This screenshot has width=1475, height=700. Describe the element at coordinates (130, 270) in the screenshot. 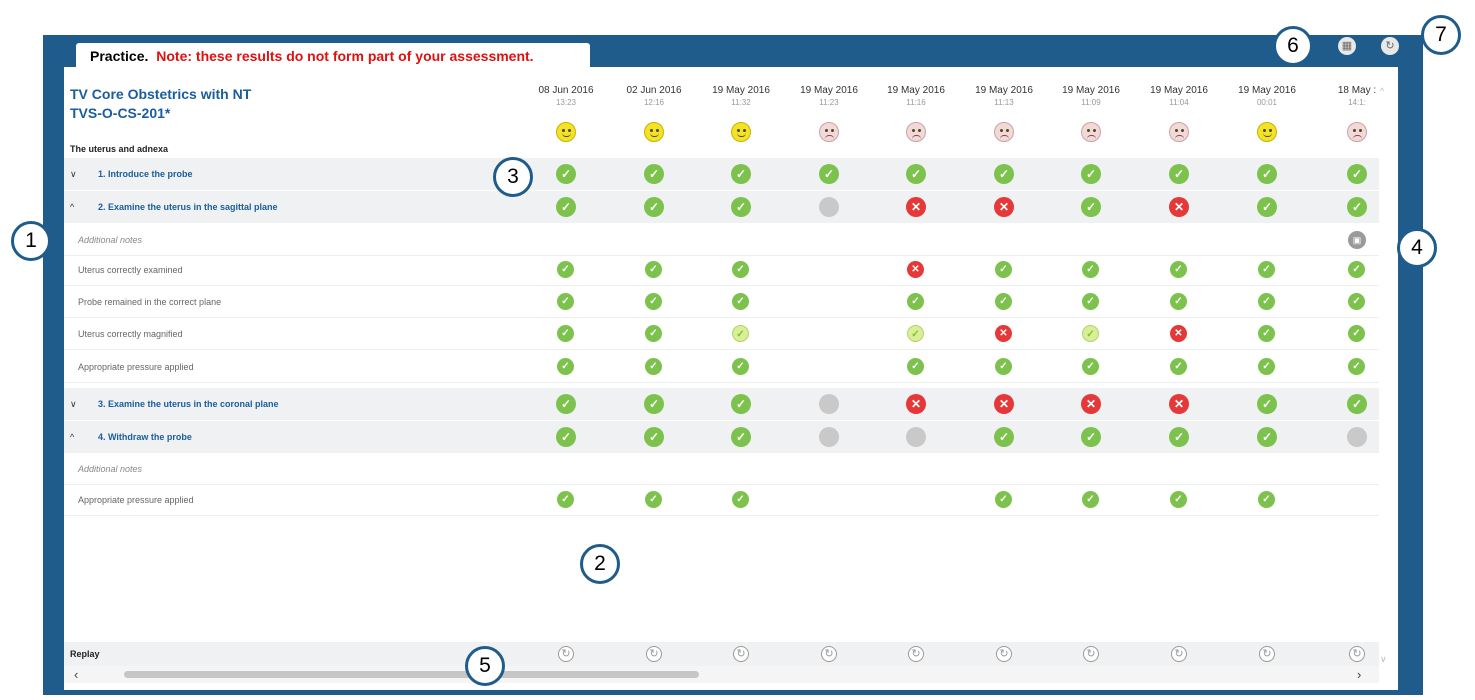

I see `row-label: Uterus correctly examined` at that location.